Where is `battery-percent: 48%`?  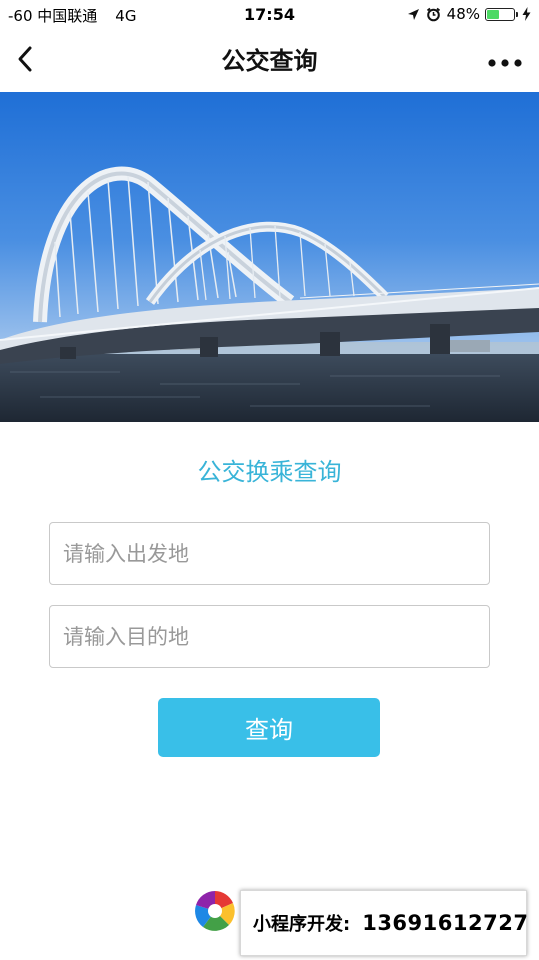 battery-percent: 48% is located at coordinates (463, 14).